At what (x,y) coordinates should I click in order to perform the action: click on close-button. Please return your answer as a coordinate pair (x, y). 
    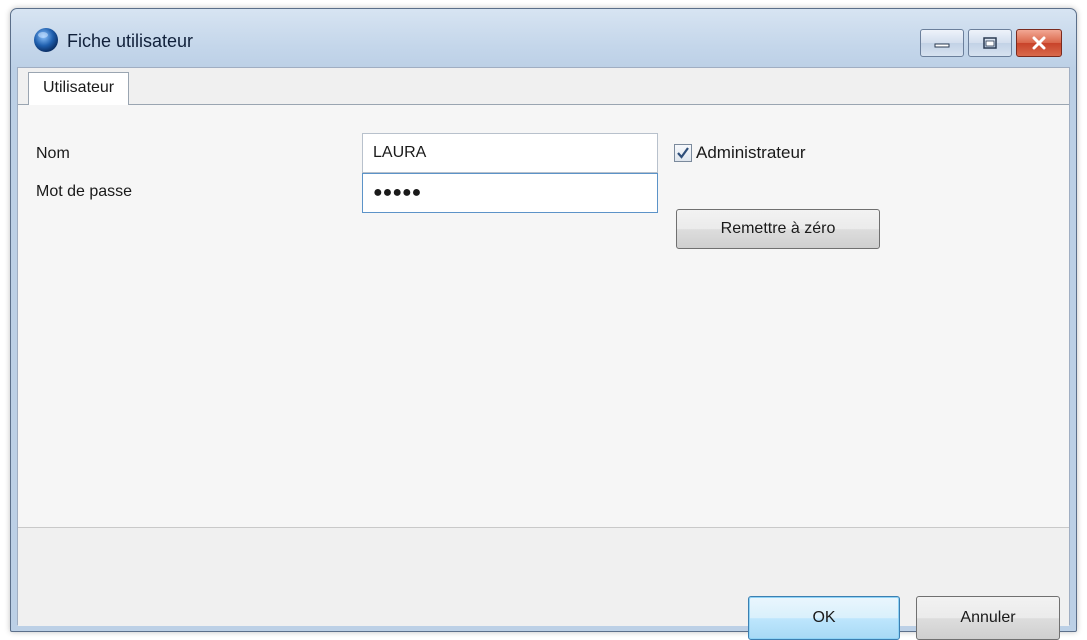
    Looking at the image, I should click on (1039, 43).